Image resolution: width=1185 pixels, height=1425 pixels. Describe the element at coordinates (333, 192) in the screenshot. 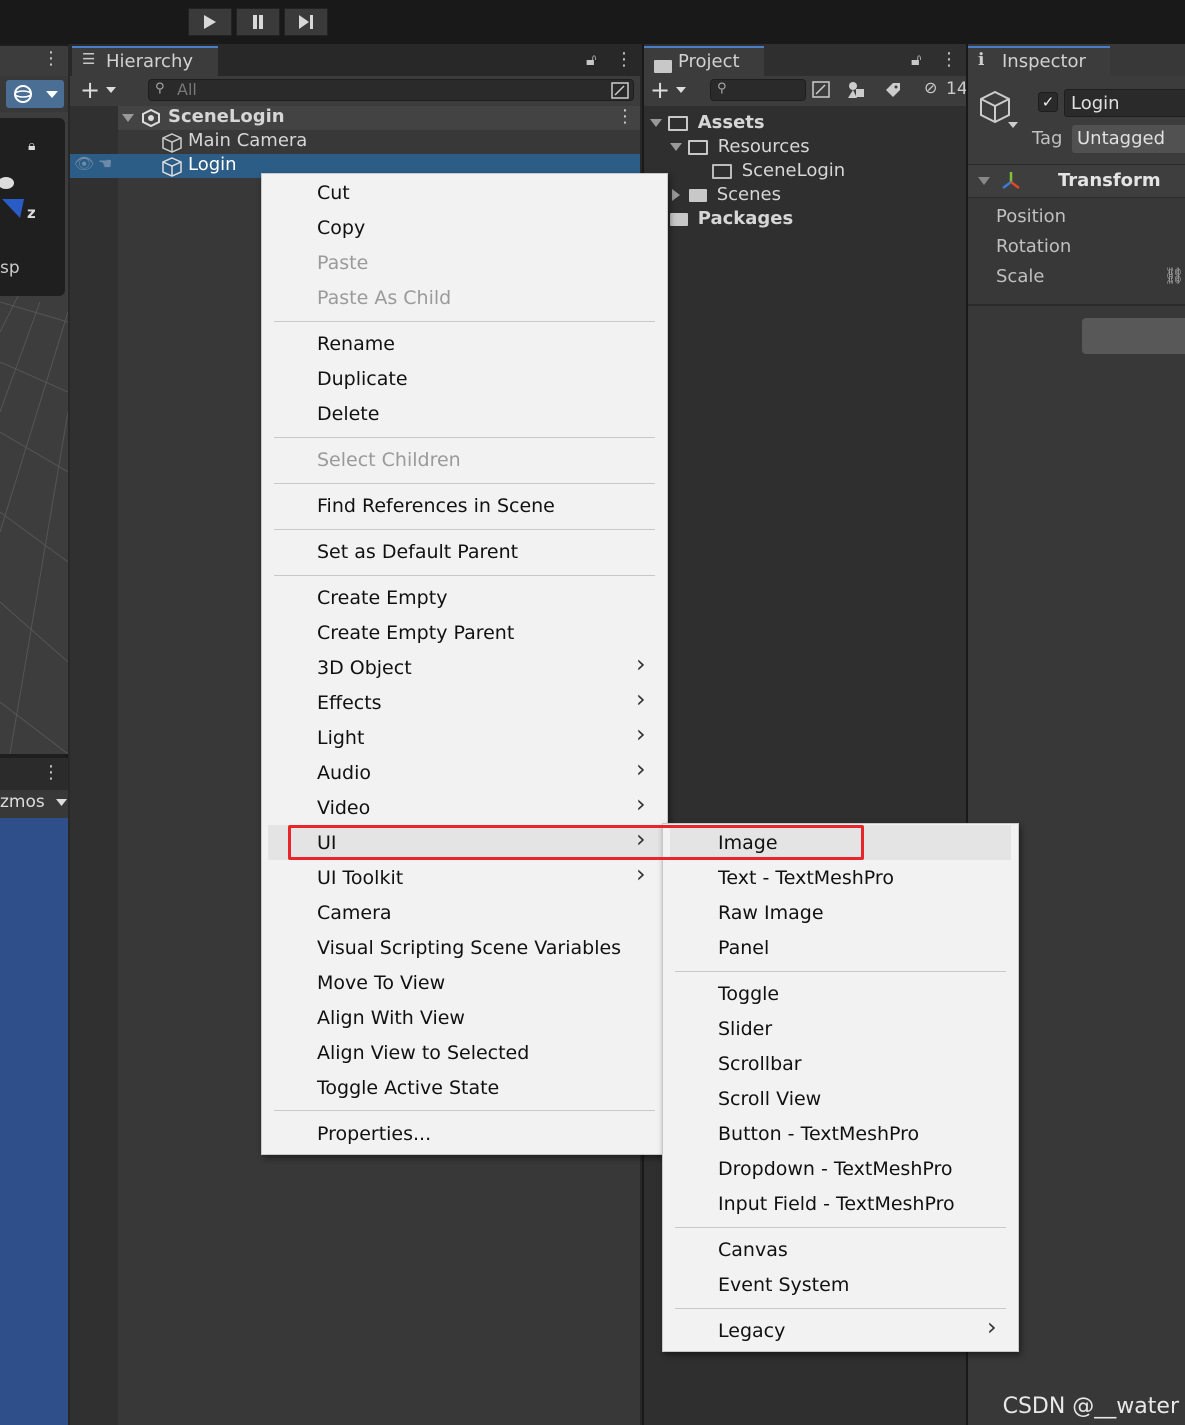

I see `menu-item-label: Cut` at that location.